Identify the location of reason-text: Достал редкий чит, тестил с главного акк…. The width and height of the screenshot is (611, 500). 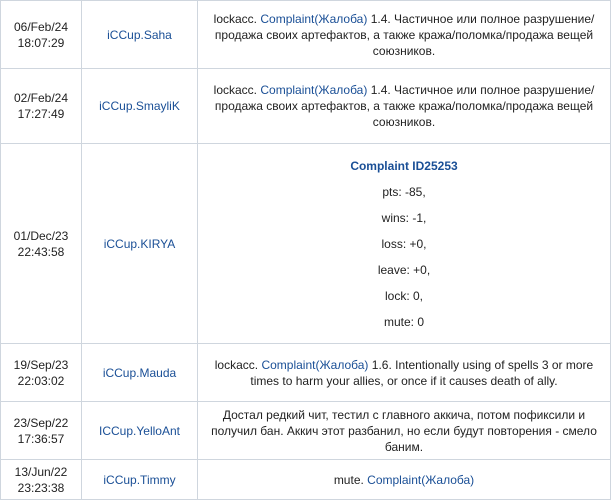
(404, 430).